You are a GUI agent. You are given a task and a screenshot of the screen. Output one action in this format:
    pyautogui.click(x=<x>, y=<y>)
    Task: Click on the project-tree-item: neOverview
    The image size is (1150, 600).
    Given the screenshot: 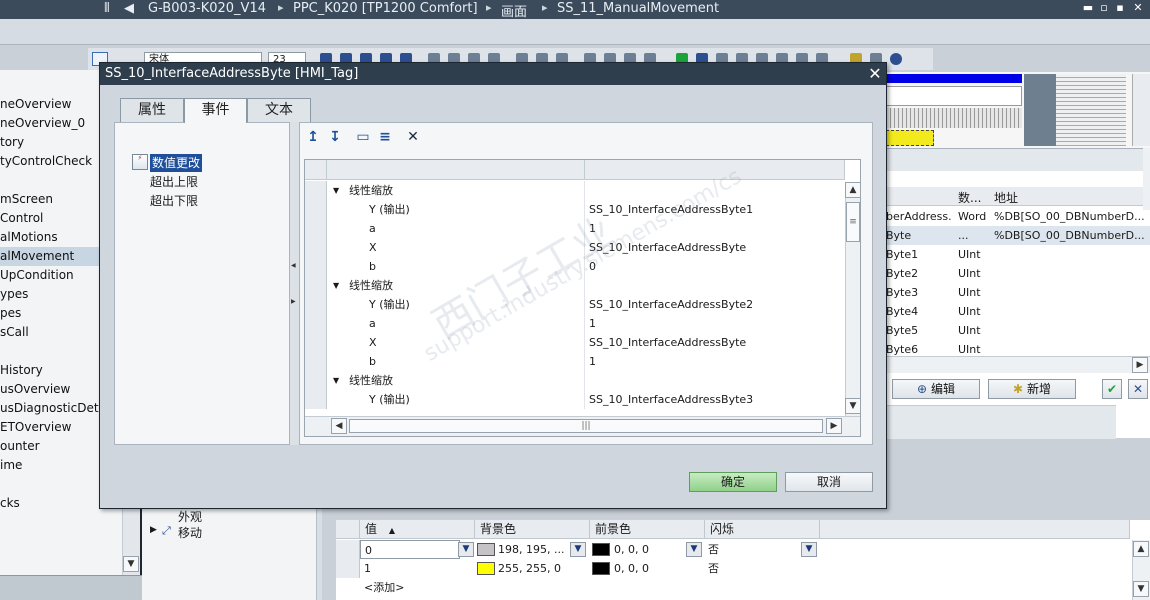 What is the action you would take?
    pyautogui.click(x=35, y=104)
    